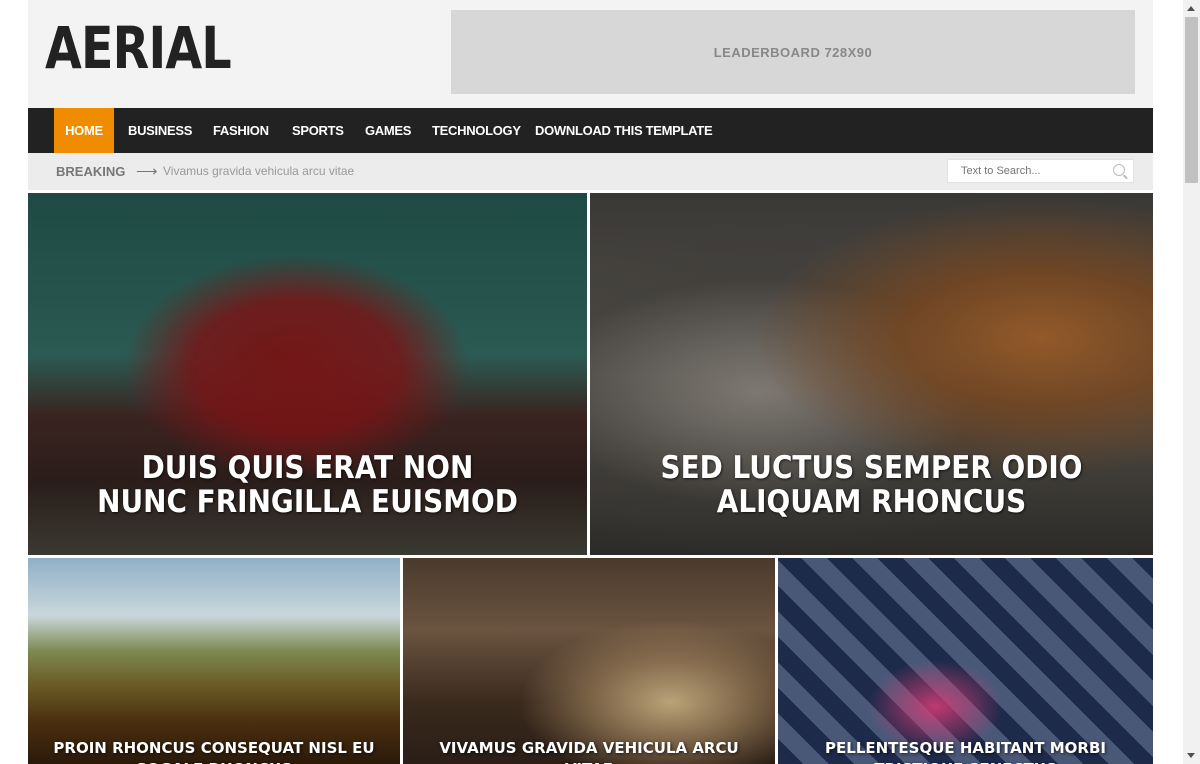 This screenshot has width=1200, height=764. Describe the element at coordinates (160, 130) in the screenshot. I see `nav-item-business: BUSINESS` at that location.